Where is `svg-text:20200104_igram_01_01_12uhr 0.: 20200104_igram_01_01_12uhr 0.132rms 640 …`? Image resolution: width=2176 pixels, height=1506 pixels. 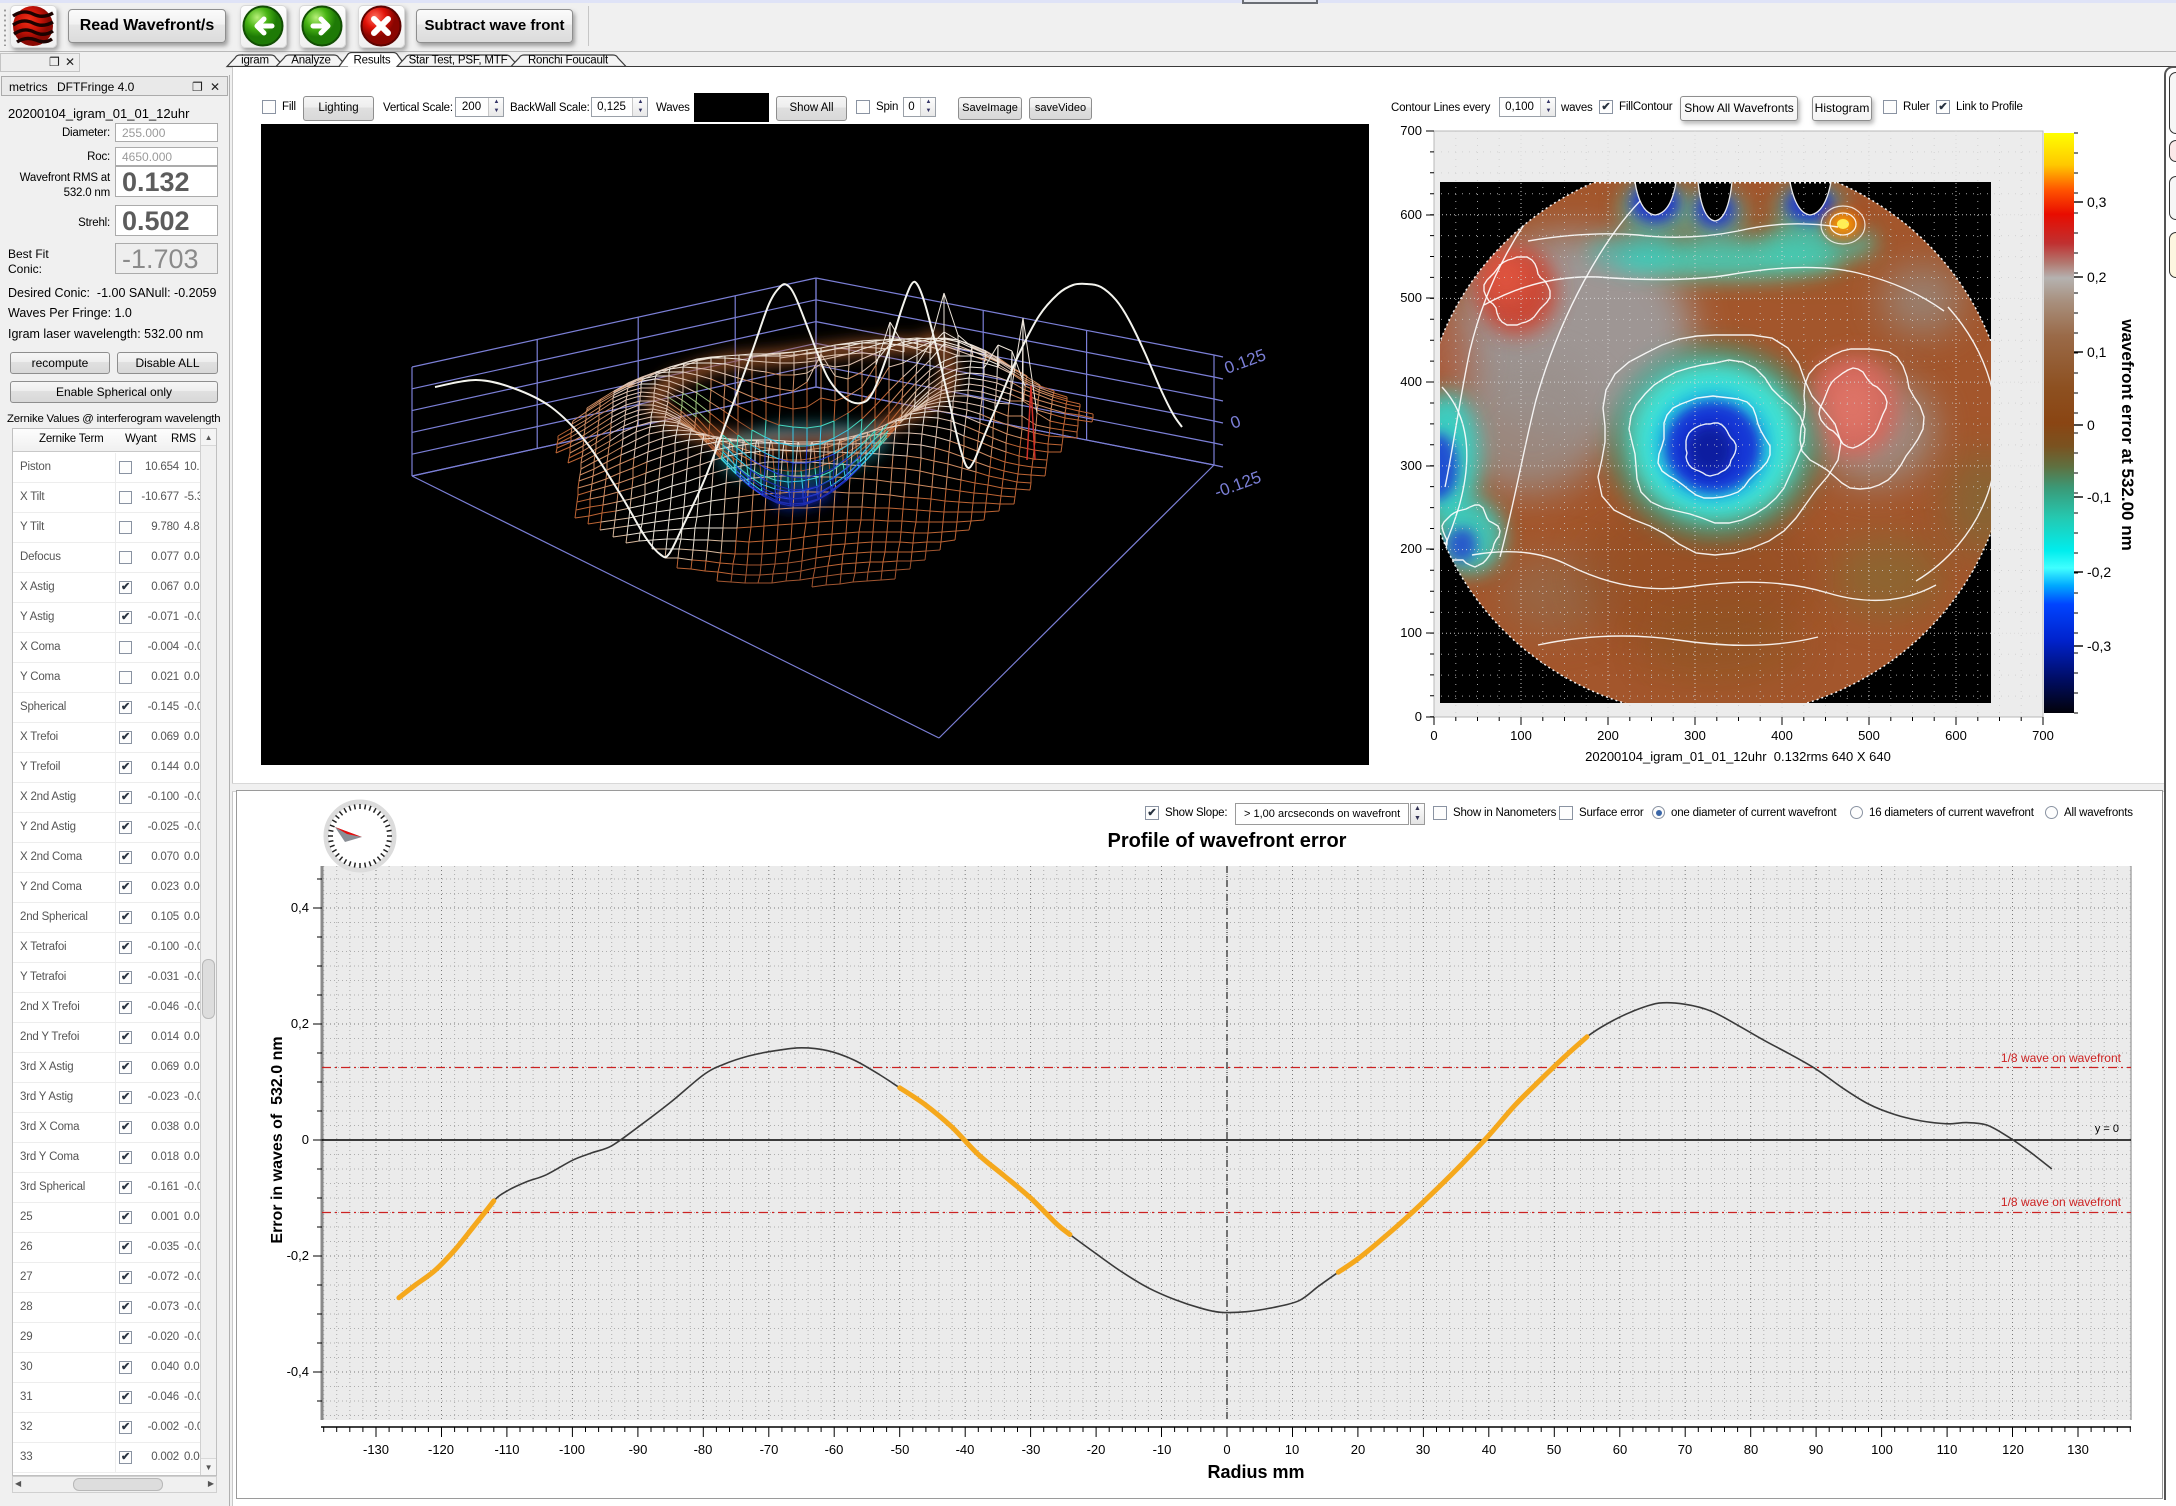 svg-text:20200104_igram_01_01_12uhr 0.: 20200104_igram_01_01_12uhr 0.132rms 640 … is located at coordinates (1738, 756).